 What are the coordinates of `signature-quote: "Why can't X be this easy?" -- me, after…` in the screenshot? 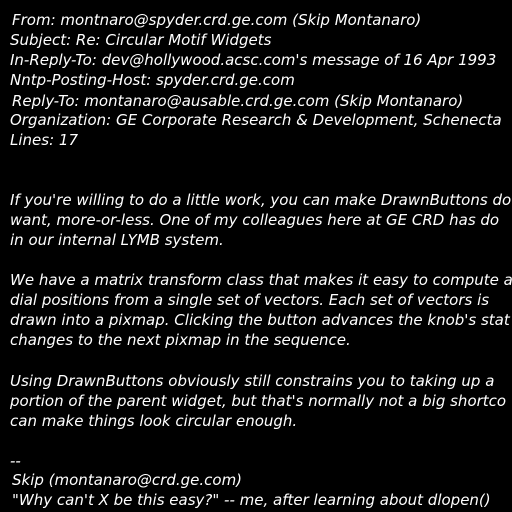 It's located at (251, 500).